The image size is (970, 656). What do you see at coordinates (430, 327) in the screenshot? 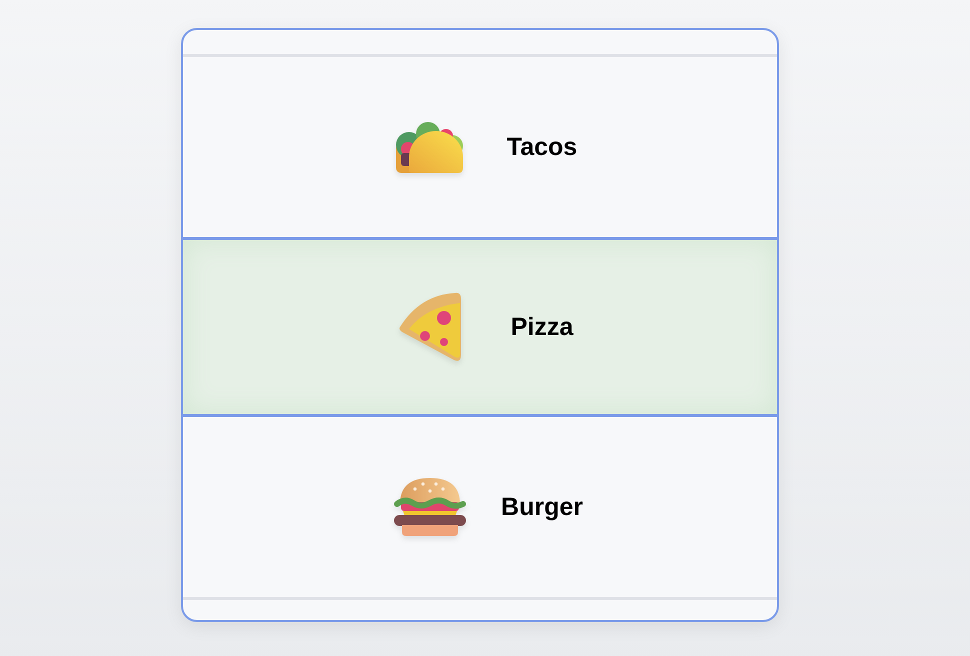
I see `pizza-slice-icon` at bounding box center [430, 327].